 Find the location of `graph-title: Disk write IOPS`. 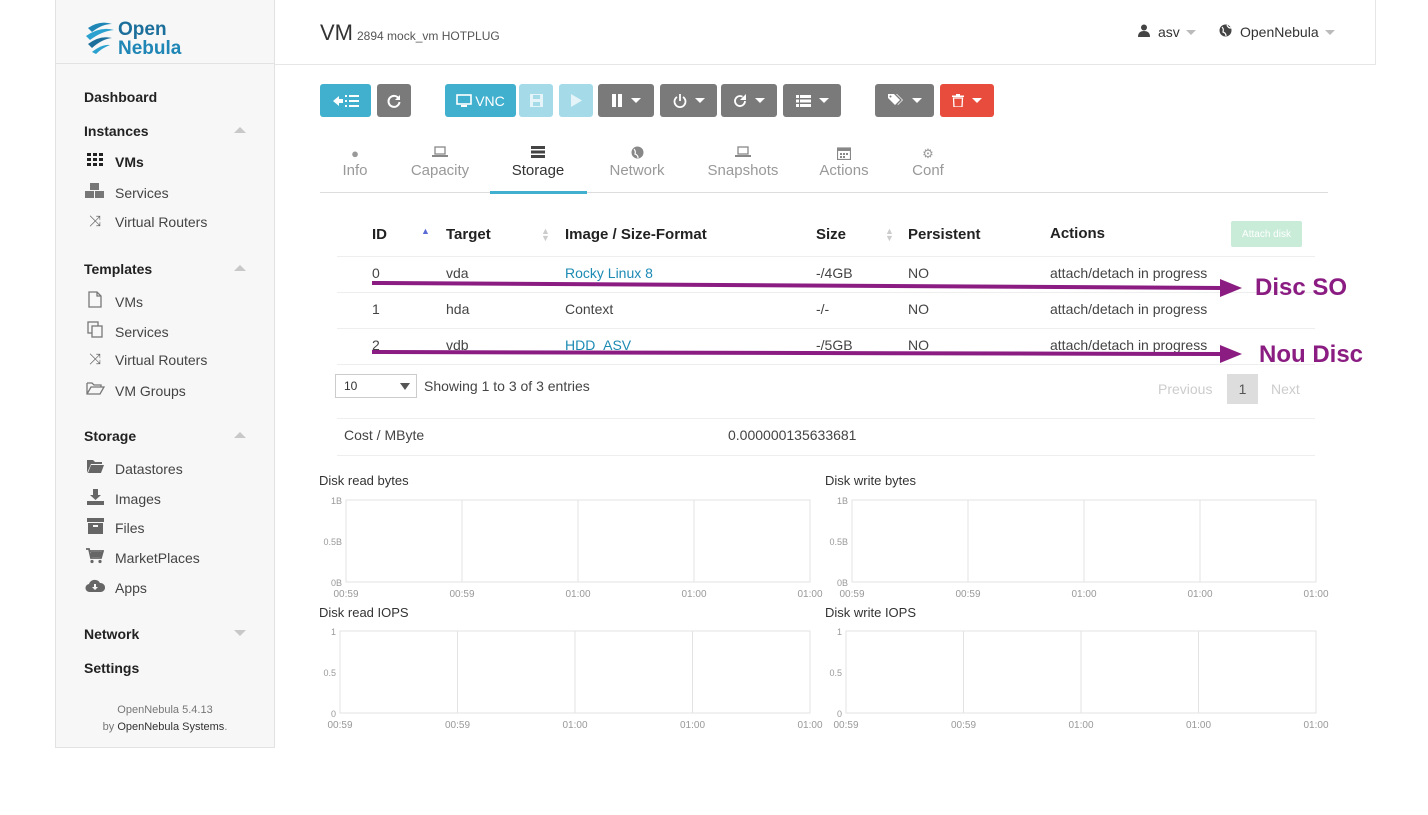

graph-title: Disk write IOPS is located at coordinates (871, 612).